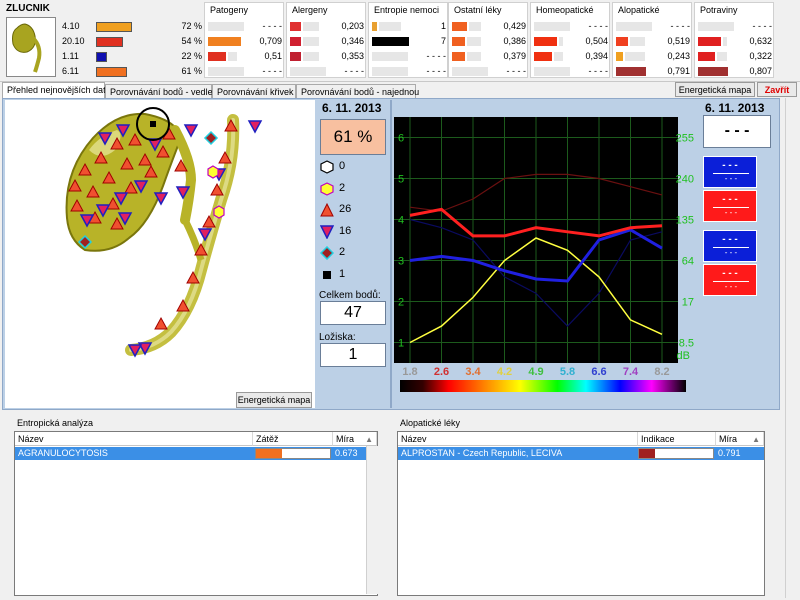 The image size is (800, 600). I want to click on tab-latest-data: Přehled nejnovějších dat, so click(54, 90).